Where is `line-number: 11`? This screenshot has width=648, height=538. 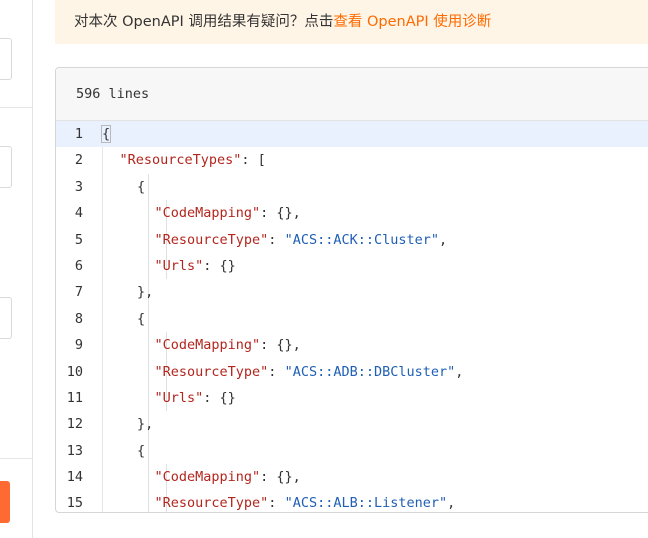 line-number: 11 is located at coordinates (74, 397).